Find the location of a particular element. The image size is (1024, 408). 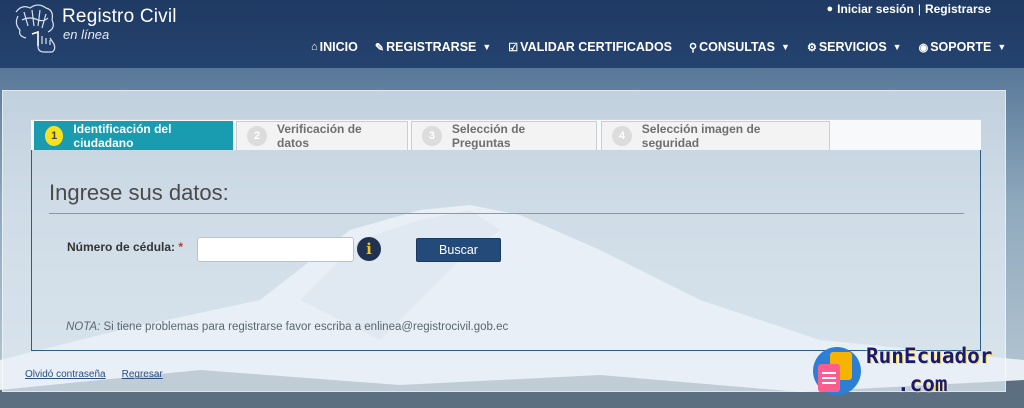

step-number-badge: 3 is located at coordinates (432, 136).